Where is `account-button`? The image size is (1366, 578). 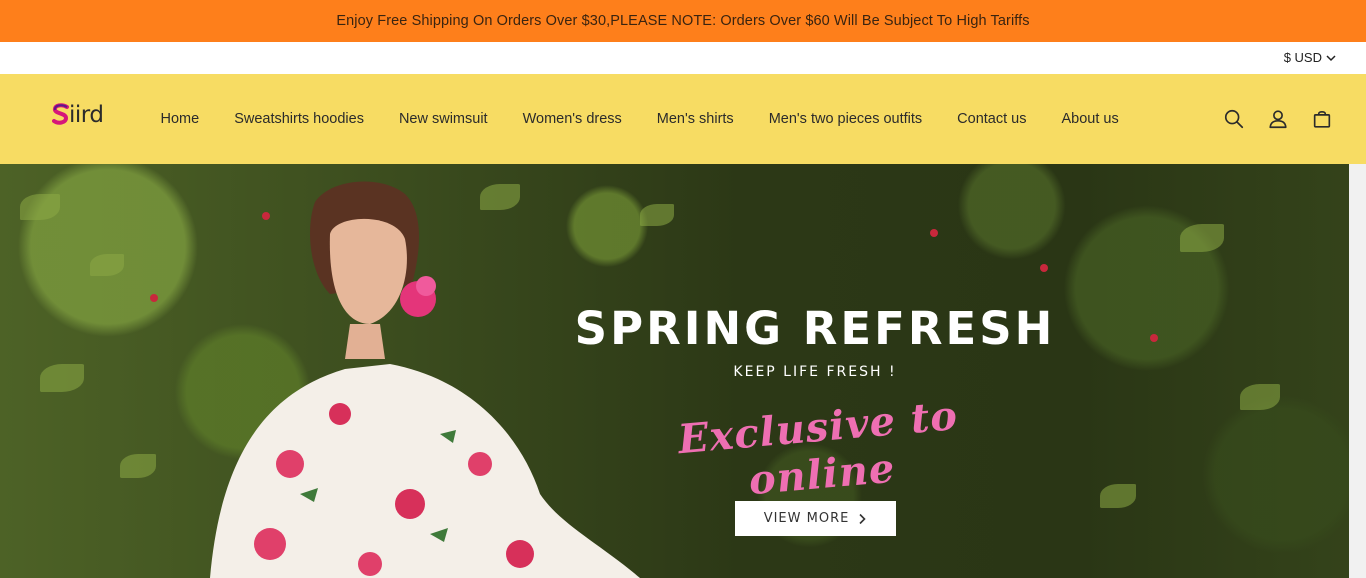 account-button is located at coordinates (1278, 119).